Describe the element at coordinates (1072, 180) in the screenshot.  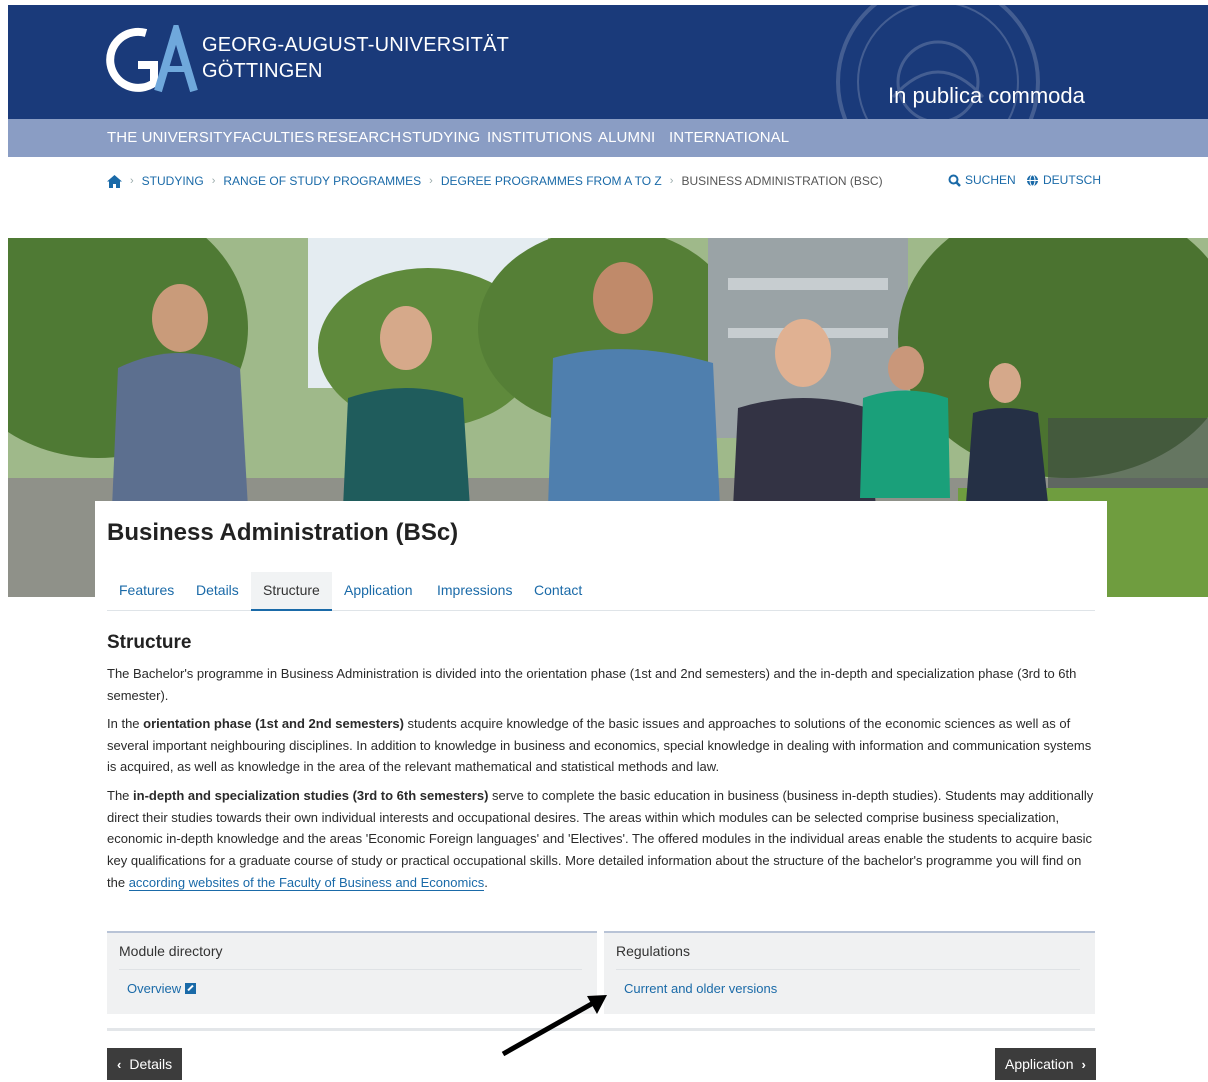
I see `language-label: DEUTSCH` at that location.